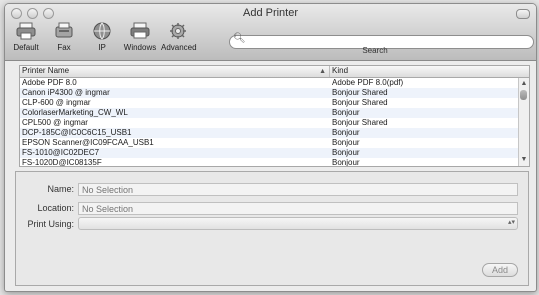 This screenshot has width=539, height=295. Describe the element at coordinates (274, 133) in the screenshot. I see `table-row: DCP-185C@IC0C6C15_USB1 Bonjour` at that location.